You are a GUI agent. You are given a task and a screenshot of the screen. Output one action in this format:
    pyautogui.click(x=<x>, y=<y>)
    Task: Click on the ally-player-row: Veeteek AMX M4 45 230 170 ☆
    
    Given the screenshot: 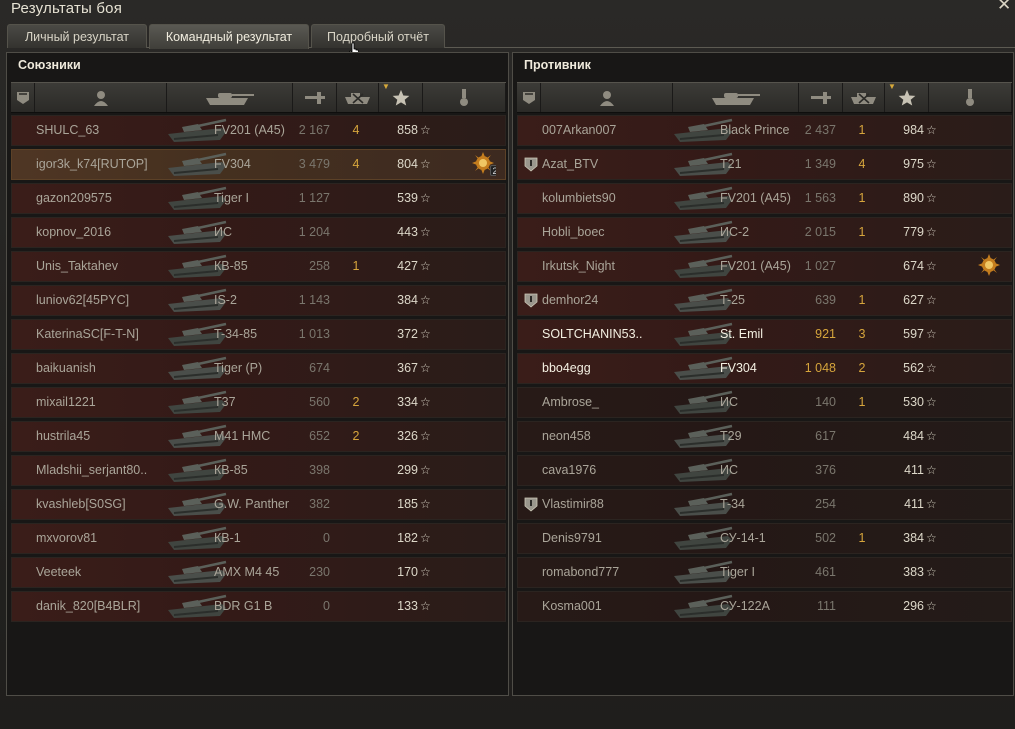 What is the action you would take?
    pyautogui.click(x=258, y=572)
    